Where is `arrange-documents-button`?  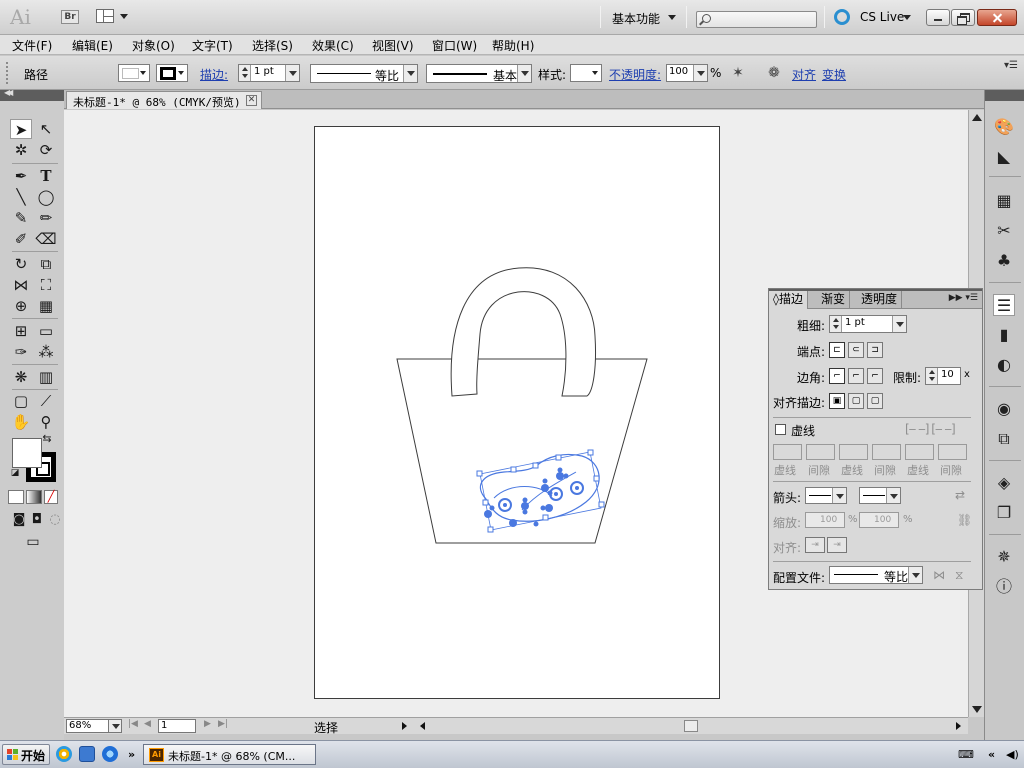 arrange-documents-button is located at coordinates (113, 17).